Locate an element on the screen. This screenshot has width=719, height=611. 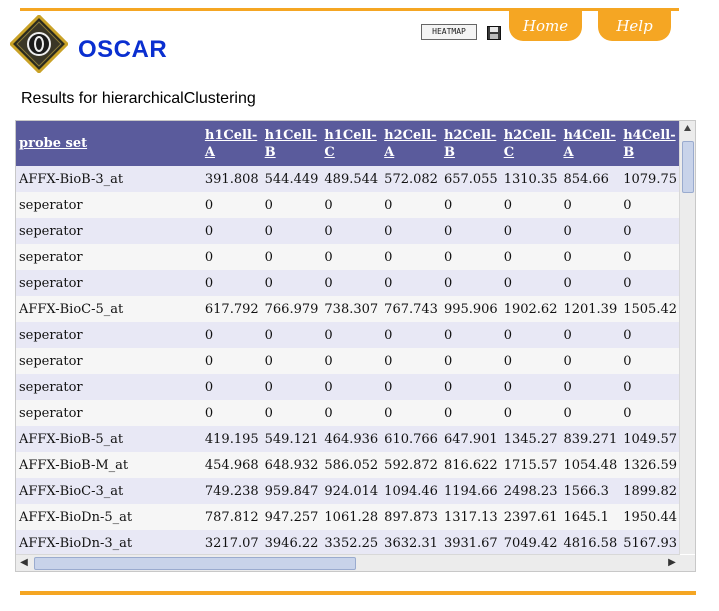
value-cell: 5167.93 is located at coordinates (650, 542).